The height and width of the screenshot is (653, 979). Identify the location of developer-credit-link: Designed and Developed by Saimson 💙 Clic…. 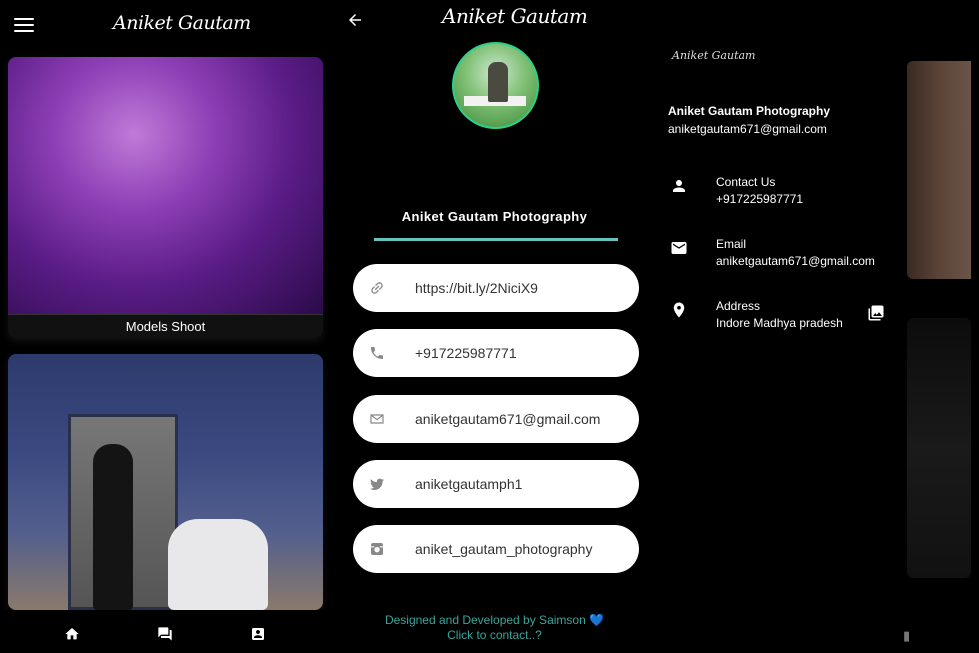
(494, 628).